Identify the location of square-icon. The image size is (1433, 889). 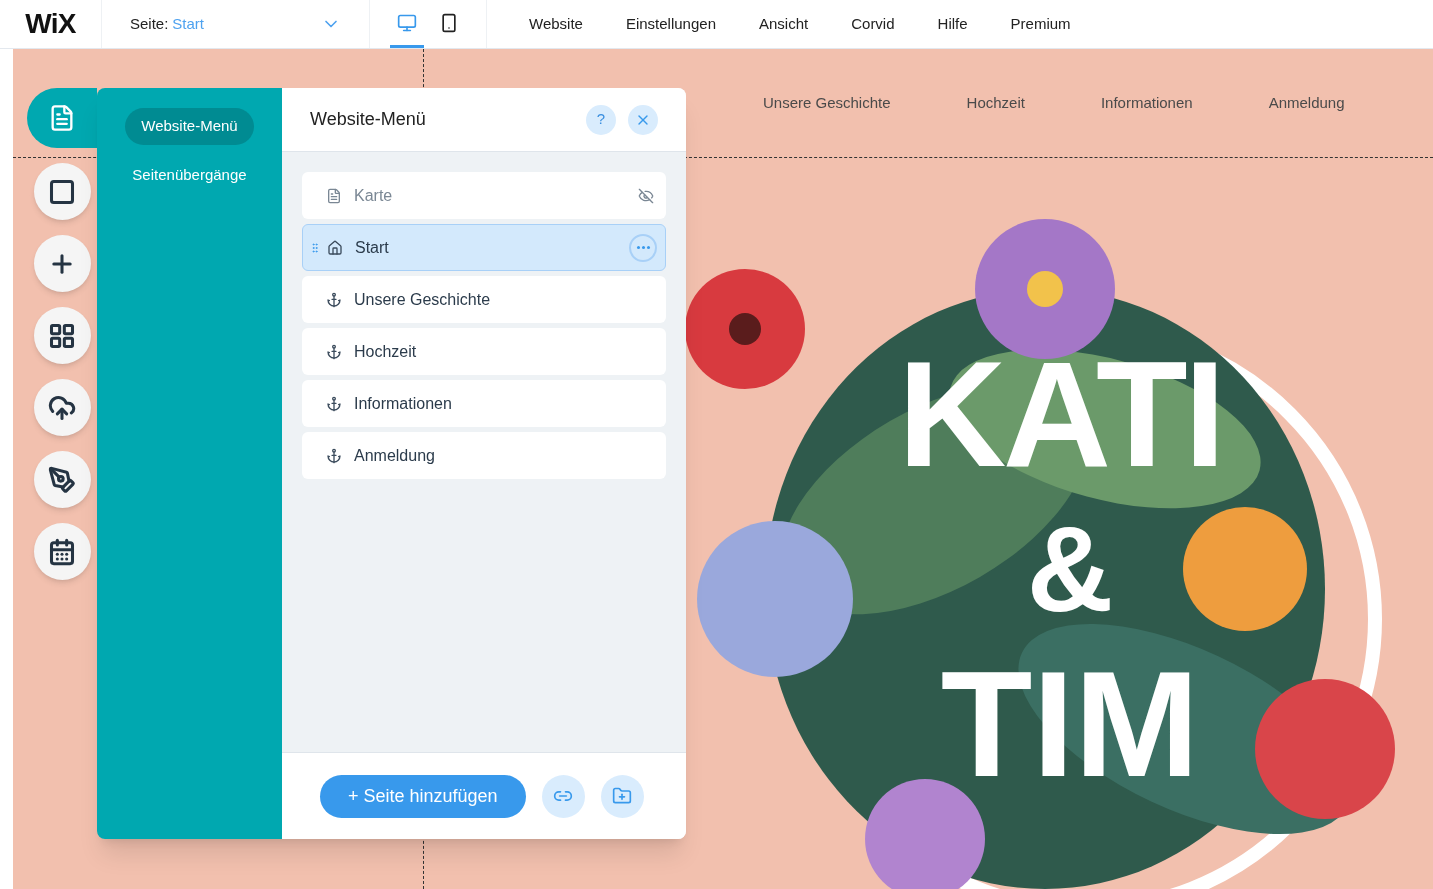
(62, 191).